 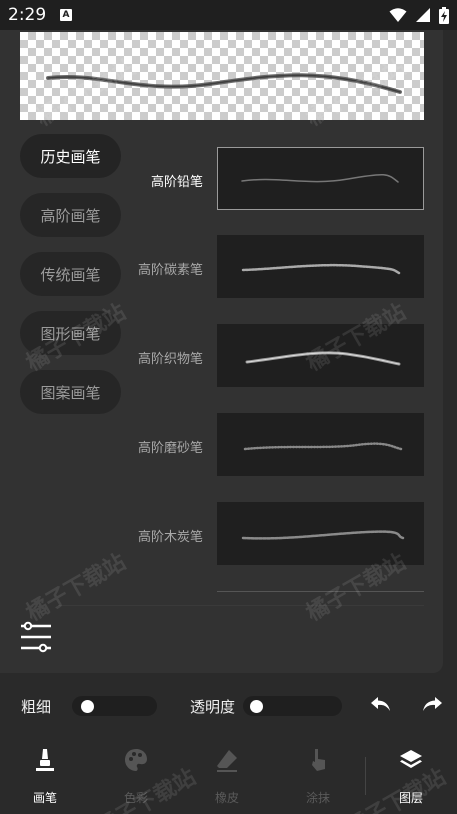 What do you see at coordinates (398, 15) in the screenshot?
I see `wifi-icon` at bounding box center [398, 15].